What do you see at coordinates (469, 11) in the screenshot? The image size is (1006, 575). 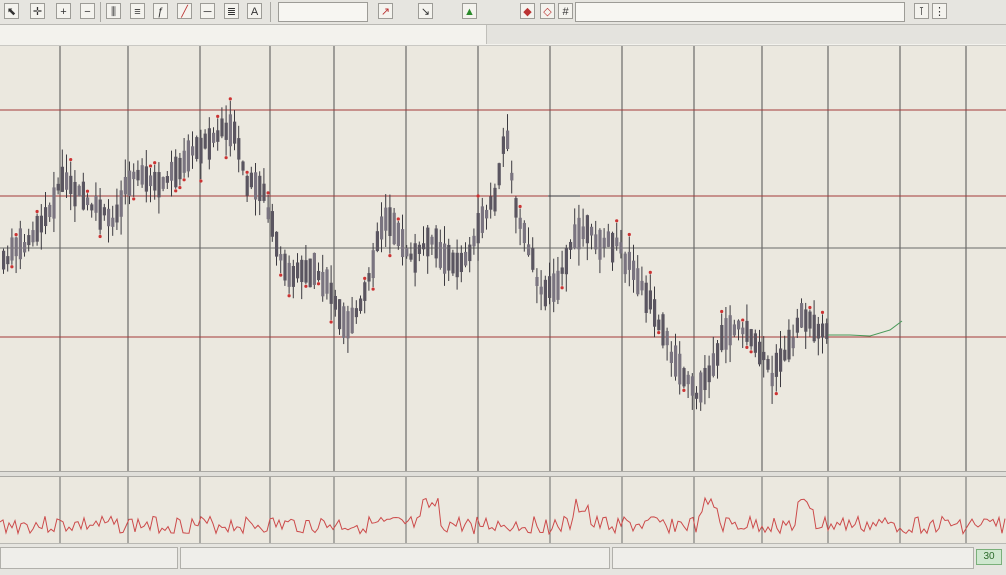 I see `period-icon: ▲` at bounding box center [469, 11].